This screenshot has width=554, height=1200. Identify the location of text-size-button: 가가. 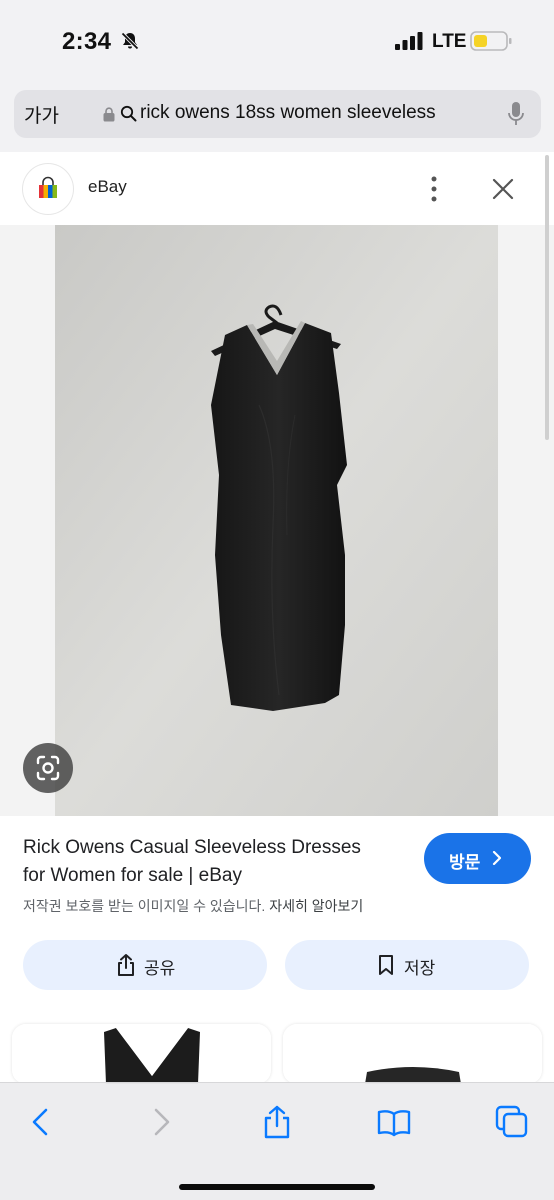
(41, 114).